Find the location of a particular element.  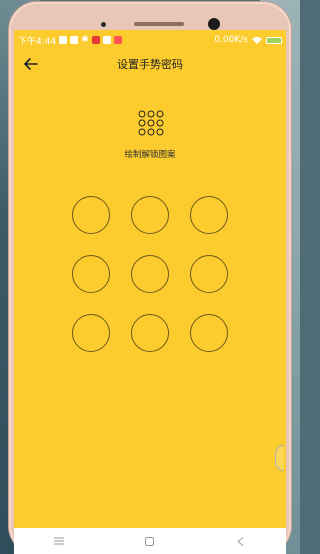

navigation-bar is located at coordinates (150, 541).